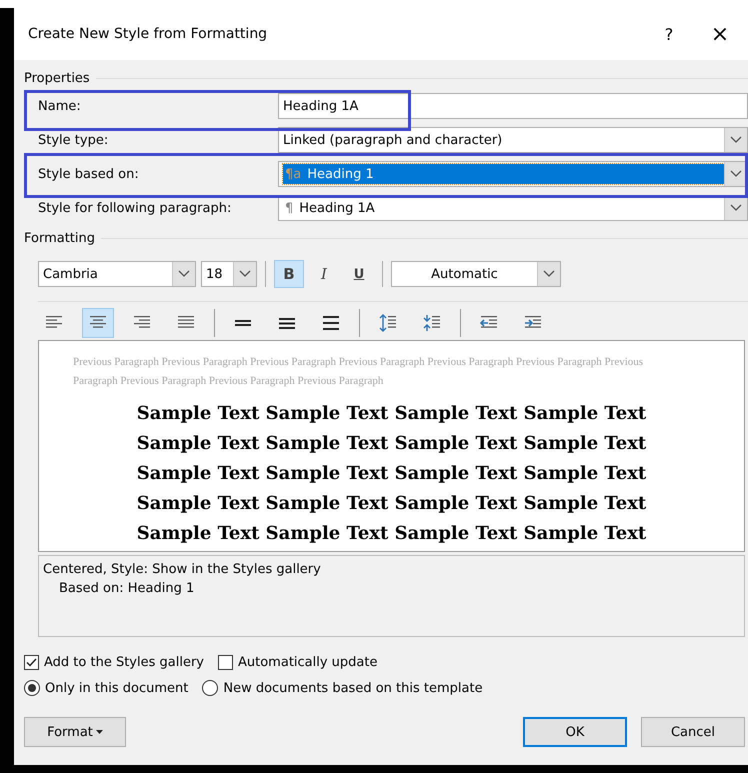 Image resolution: width=748 pixels, height=773 pixels. What do you see at coordinates (127, 589) in the screenshot?
I see `description-text: Based on: Heading 1` at bounding box center [127, 589].